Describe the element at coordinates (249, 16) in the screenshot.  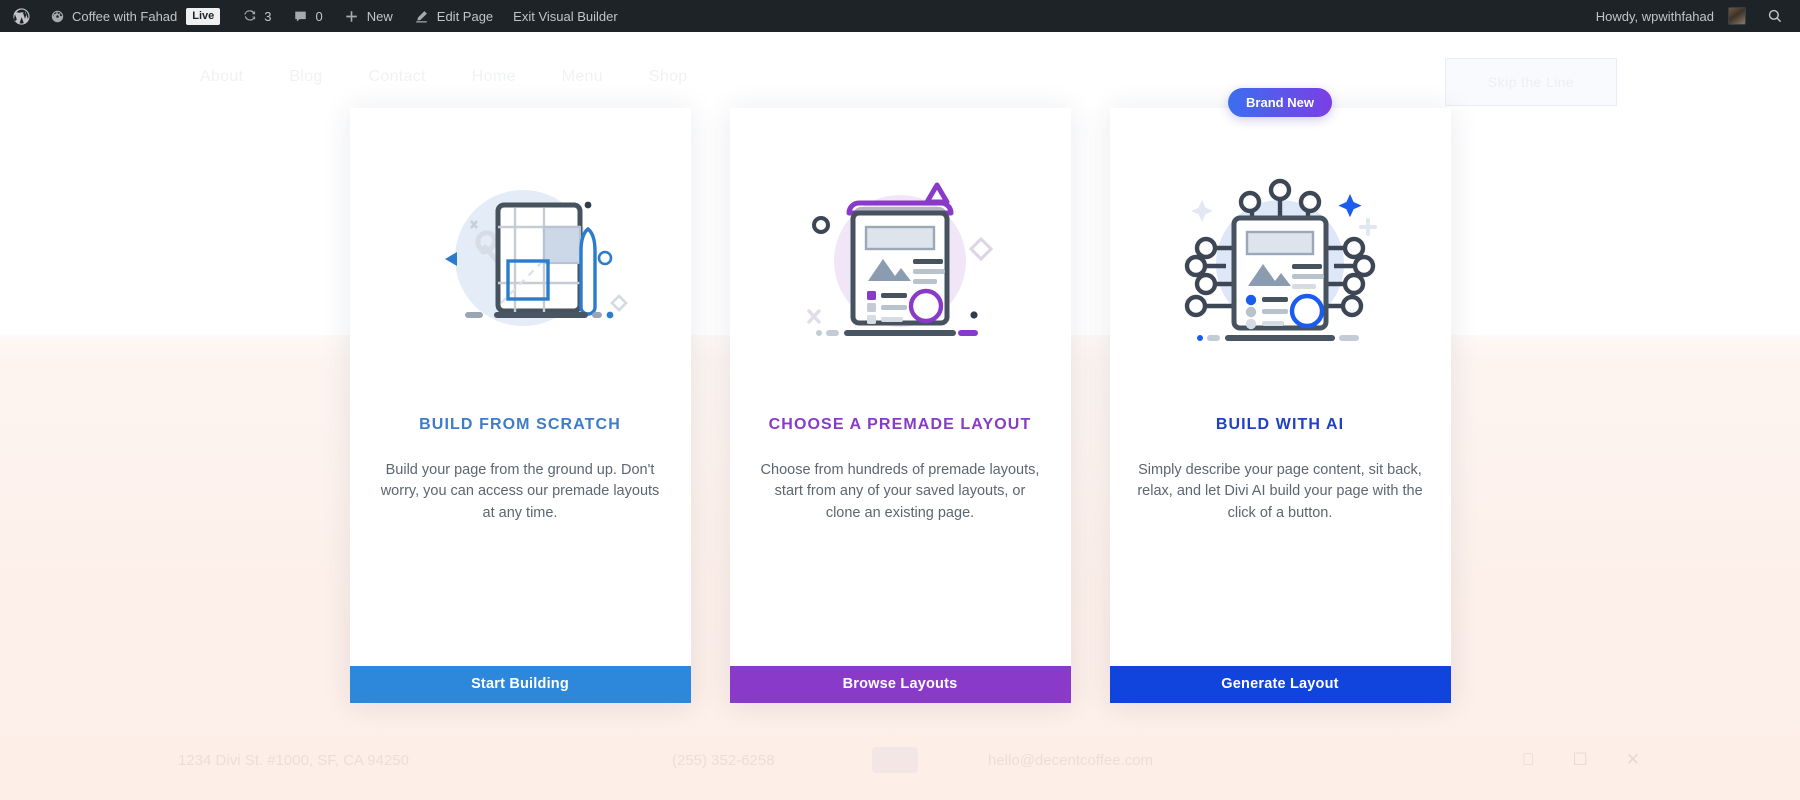
I see `updates-icon` at that location.